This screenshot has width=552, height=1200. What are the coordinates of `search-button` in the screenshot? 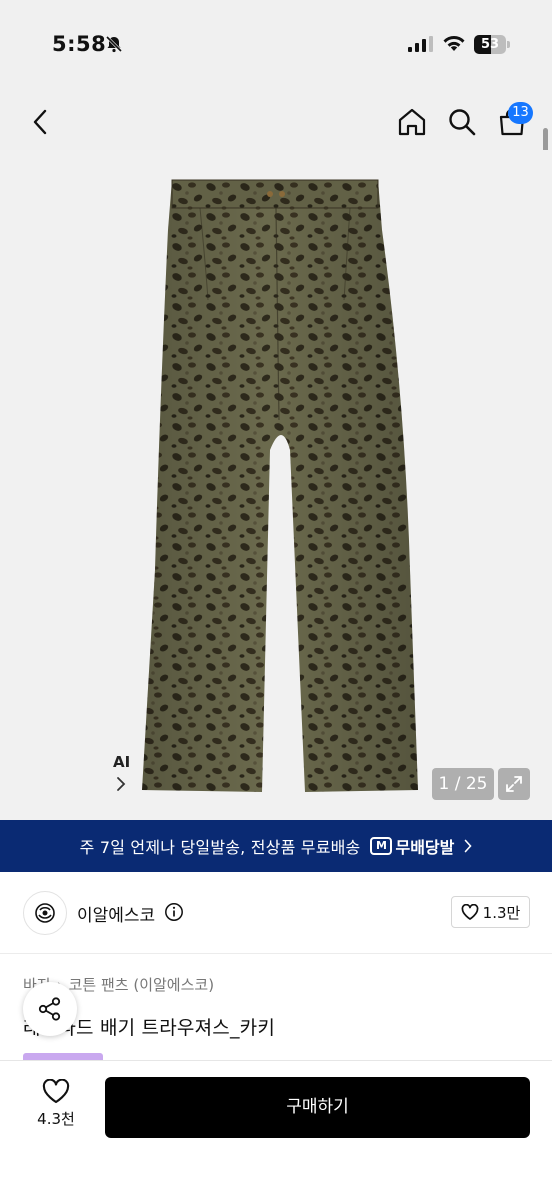 It's located at (462, 122).